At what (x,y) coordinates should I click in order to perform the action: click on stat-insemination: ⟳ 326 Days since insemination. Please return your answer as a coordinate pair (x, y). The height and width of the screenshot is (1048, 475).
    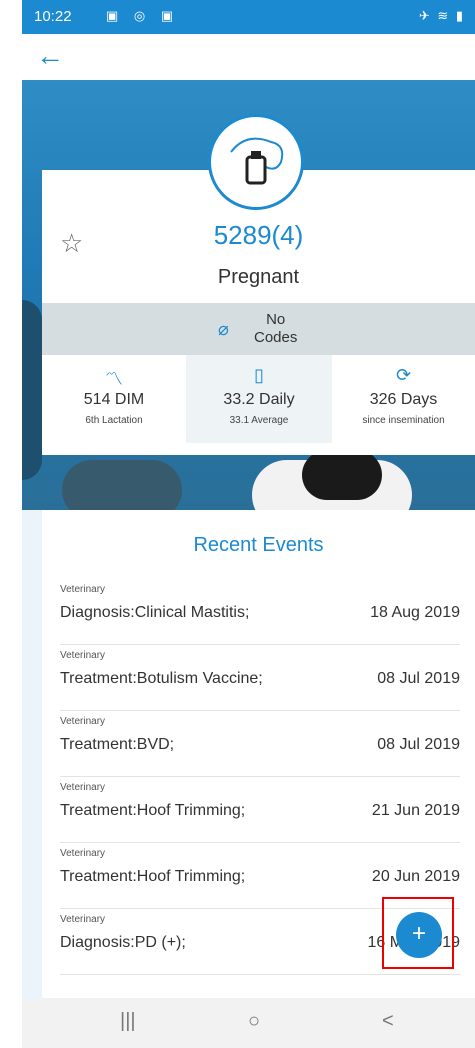
    Looking at the image, I should click on (403, 399).